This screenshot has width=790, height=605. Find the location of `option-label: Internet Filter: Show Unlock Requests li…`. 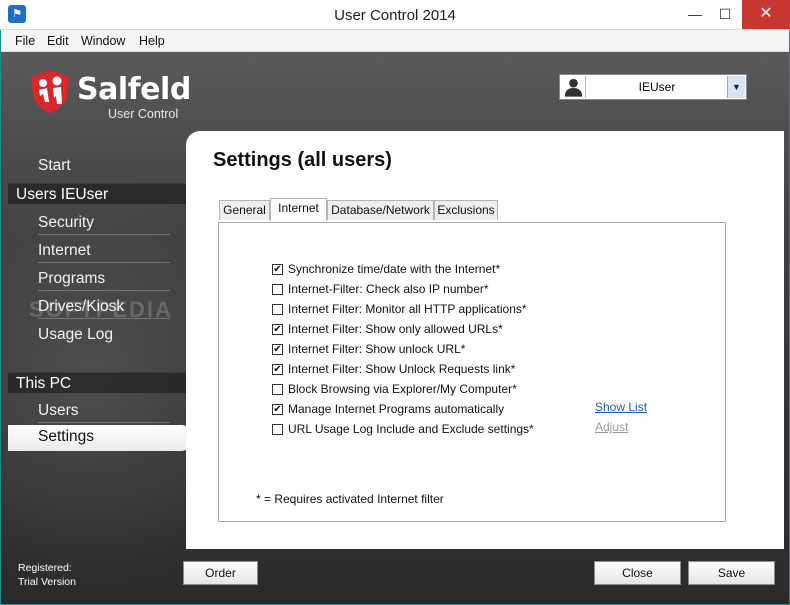

option-label: Internet Filter: Show Unlock Requests li… is located at coordinates (402, 369).